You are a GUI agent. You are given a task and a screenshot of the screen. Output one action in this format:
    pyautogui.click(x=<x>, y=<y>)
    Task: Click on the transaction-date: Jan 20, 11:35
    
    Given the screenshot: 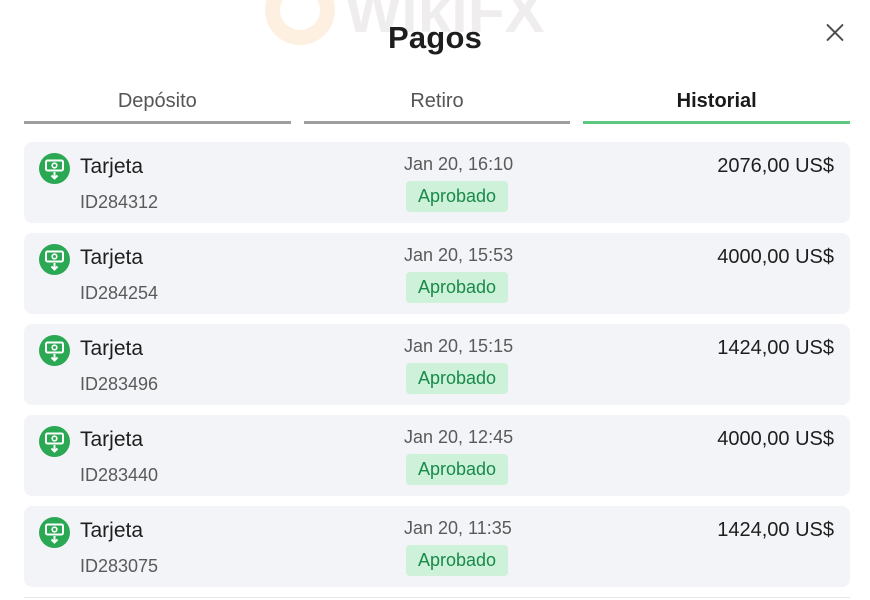 What is the action you would take?
    pyautogui.click(x=458, y=528)
    